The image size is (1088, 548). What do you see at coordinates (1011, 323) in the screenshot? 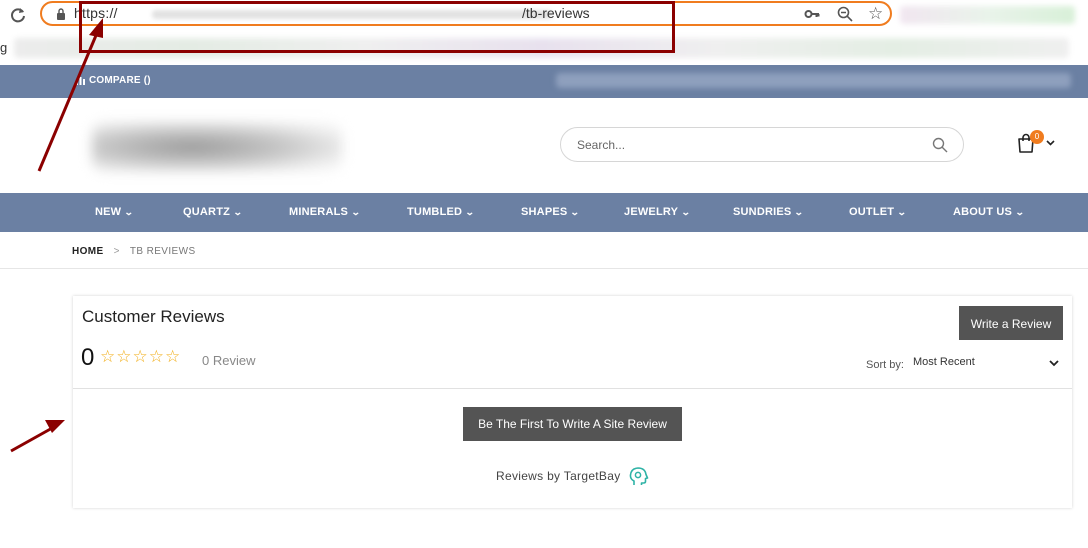
I see `write-review-button: Write a Review` at bounding box center [1011, 323].